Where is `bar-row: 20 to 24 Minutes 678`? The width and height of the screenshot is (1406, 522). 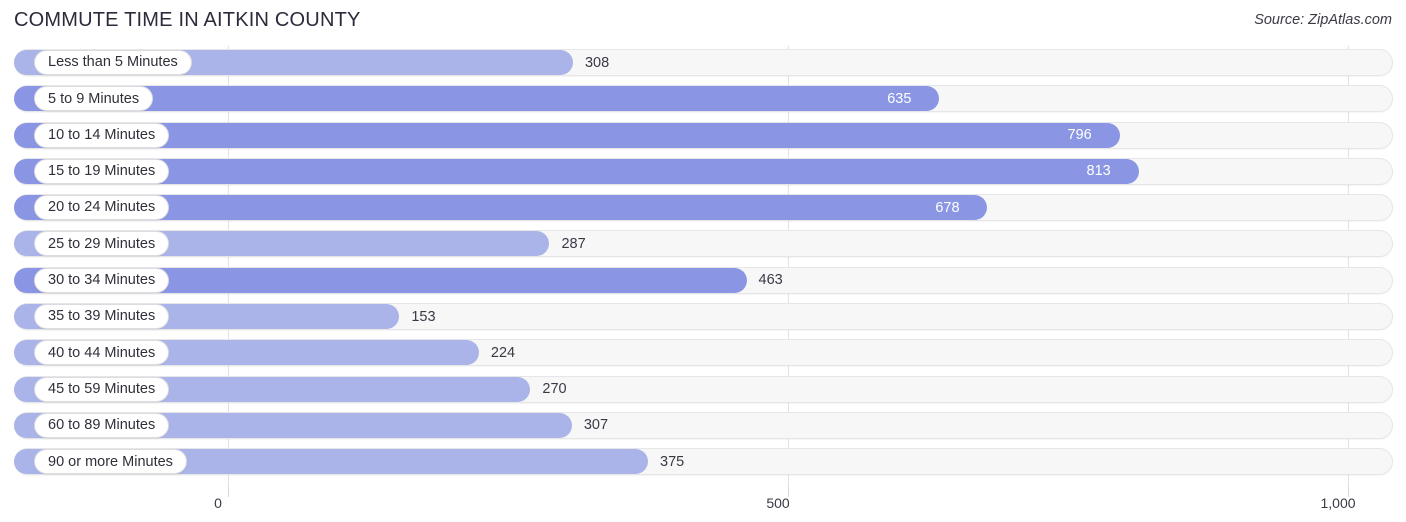 bar-row: 20 to 24 Minutes 678 is located at coordinates (703, 209).